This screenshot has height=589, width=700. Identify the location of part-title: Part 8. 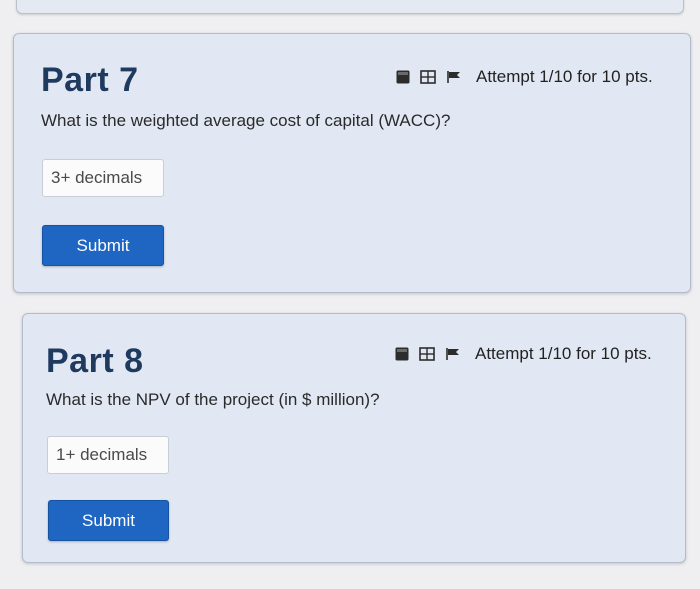
(95, 361).